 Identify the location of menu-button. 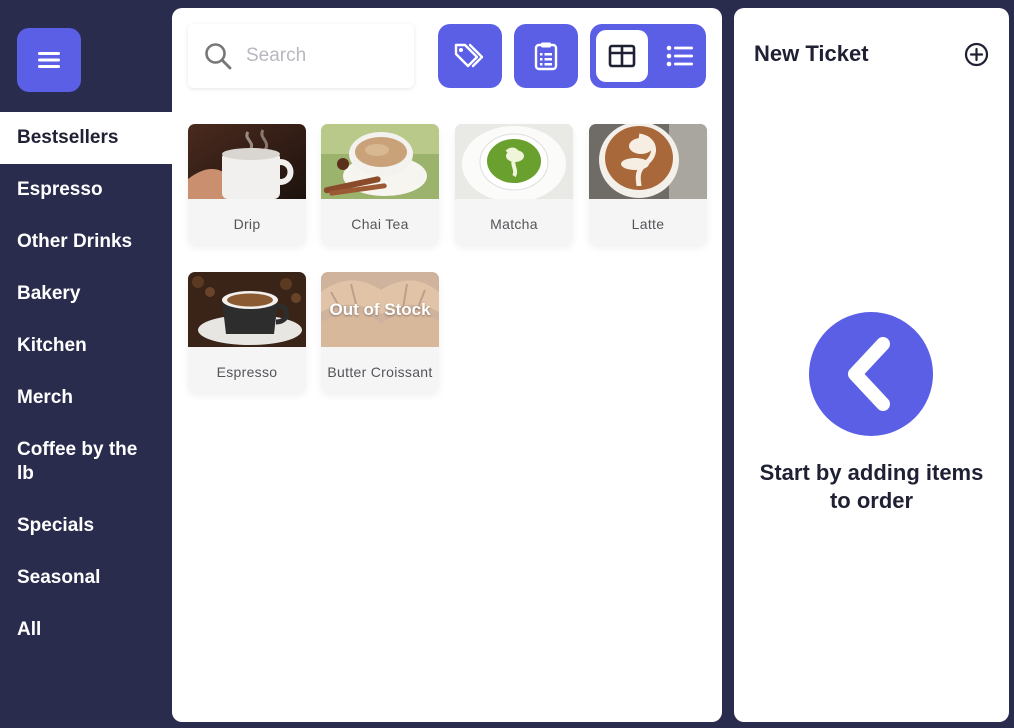
(49, 60).